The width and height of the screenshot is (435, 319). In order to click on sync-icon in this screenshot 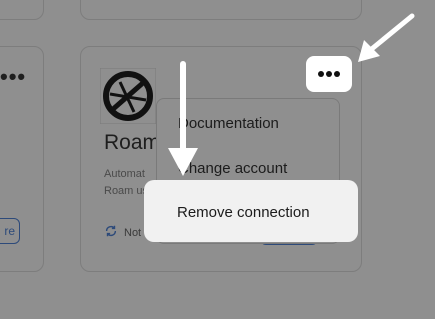, I will do `click(111, 232)`.